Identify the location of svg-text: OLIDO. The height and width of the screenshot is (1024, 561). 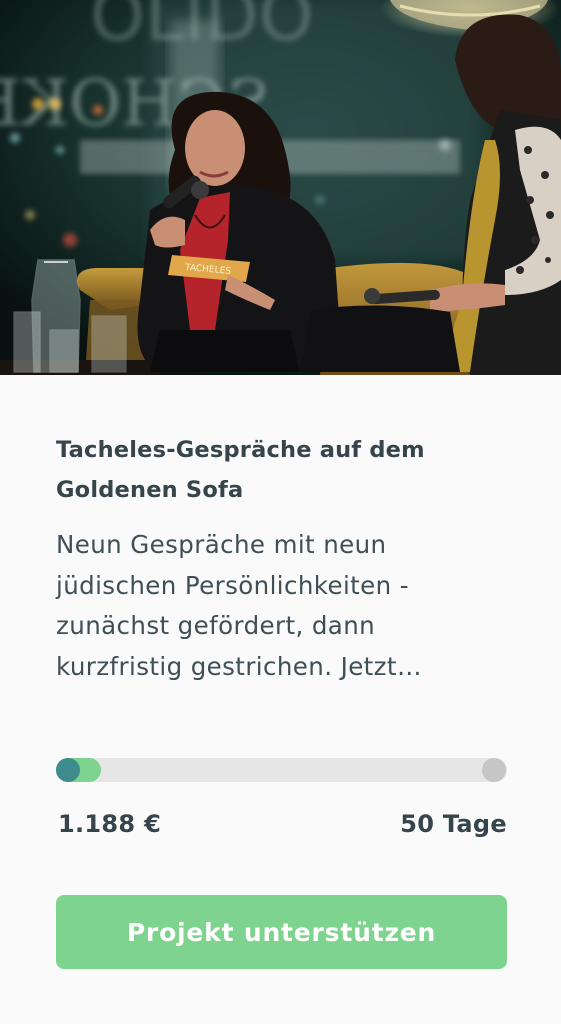
(202, 28).